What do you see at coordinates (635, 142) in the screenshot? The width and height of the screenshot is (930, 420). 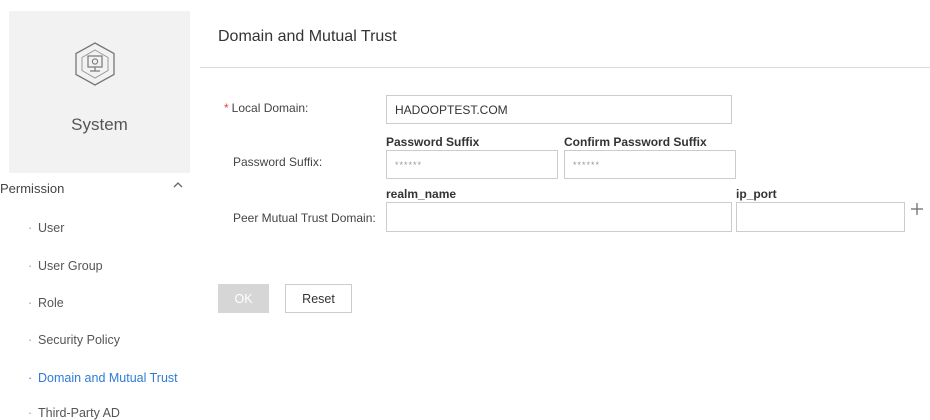 I see `confirm-password-suffix-header: Confirm Password Suffix` at bounding box center [635, 142].